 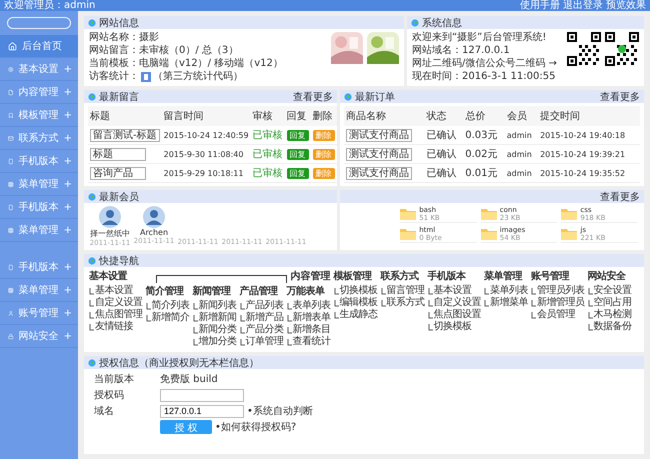 What do you see at coordinates (297, 116) in the screenshot?
I see `column-header: 回复` at bounding box center [297, 116].